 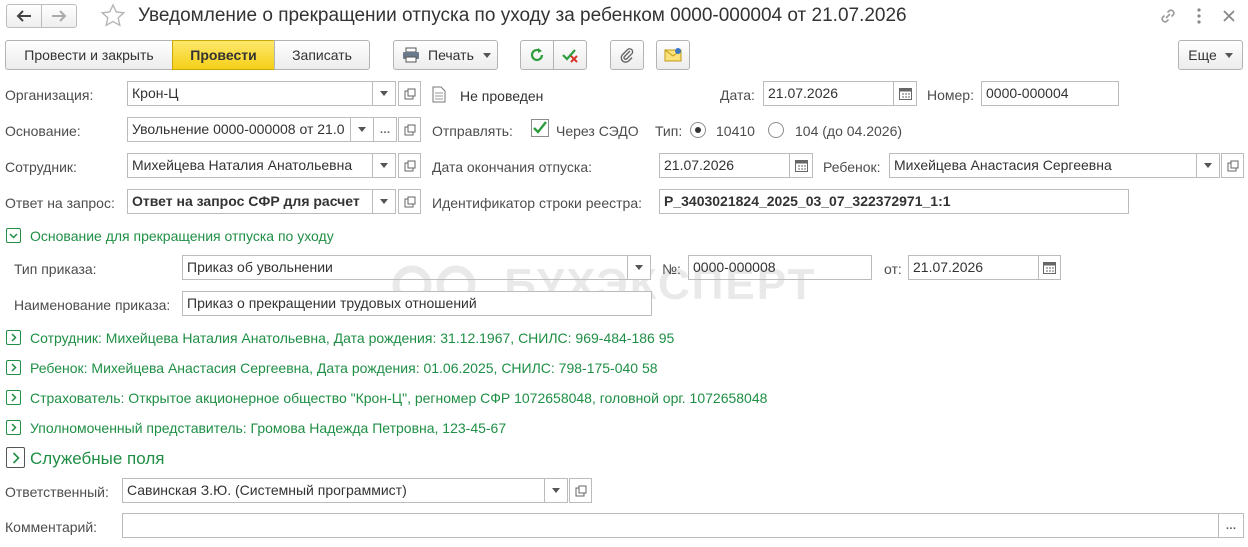 I want to click on order-number-input: 0000-000008, so click(x=780, y=267).